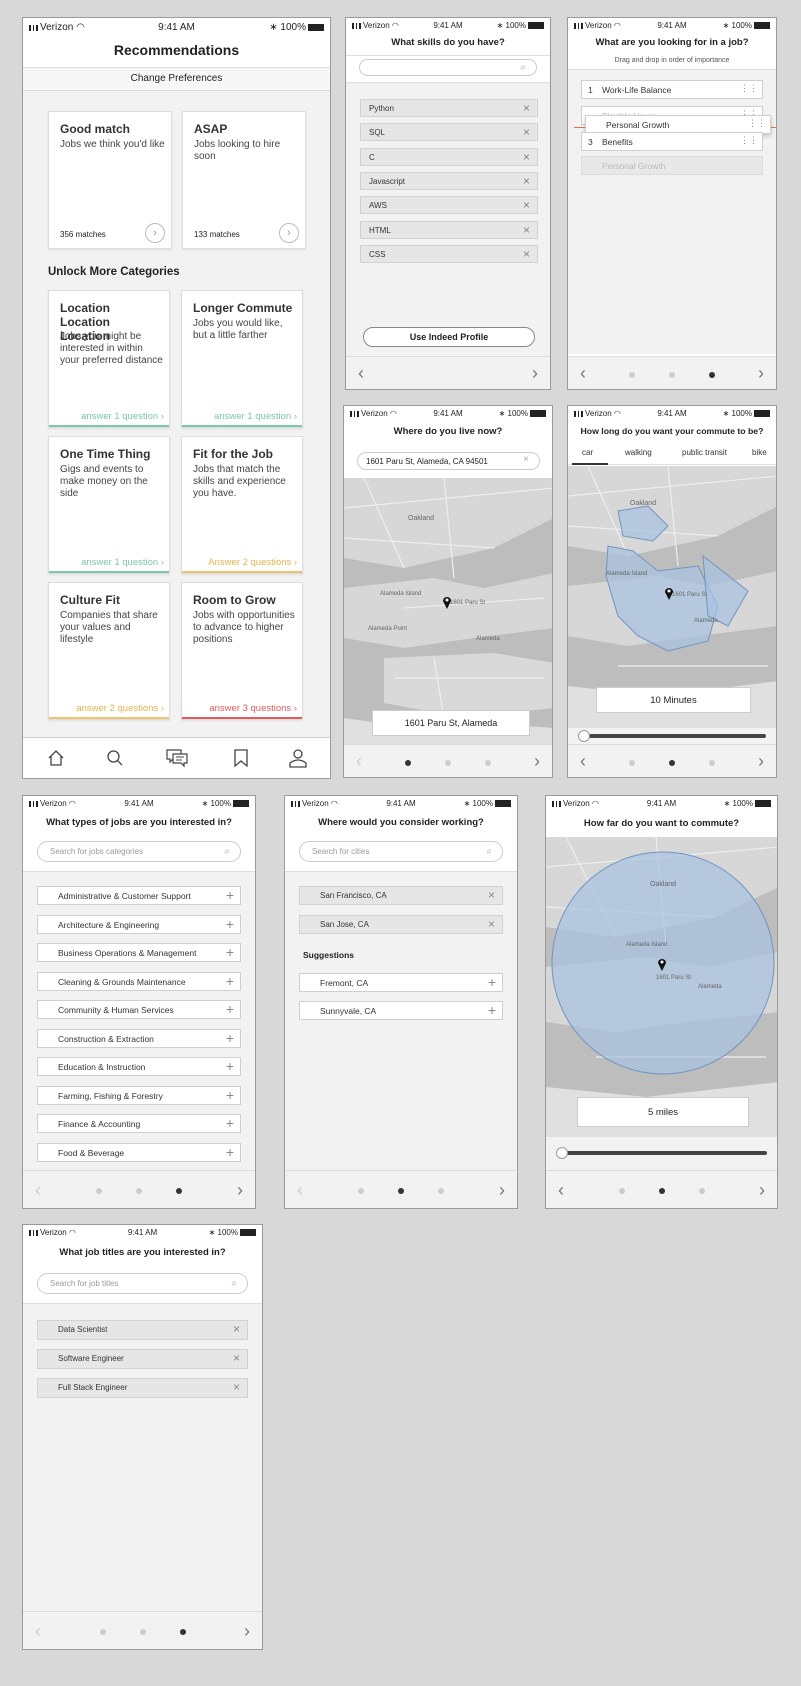 This screenshot has height=1686, width=801. What do you see at coordinates (449, 205) in the screenshot?
I see `skill-chip: AWS ×` at bounding box center [449, 205].